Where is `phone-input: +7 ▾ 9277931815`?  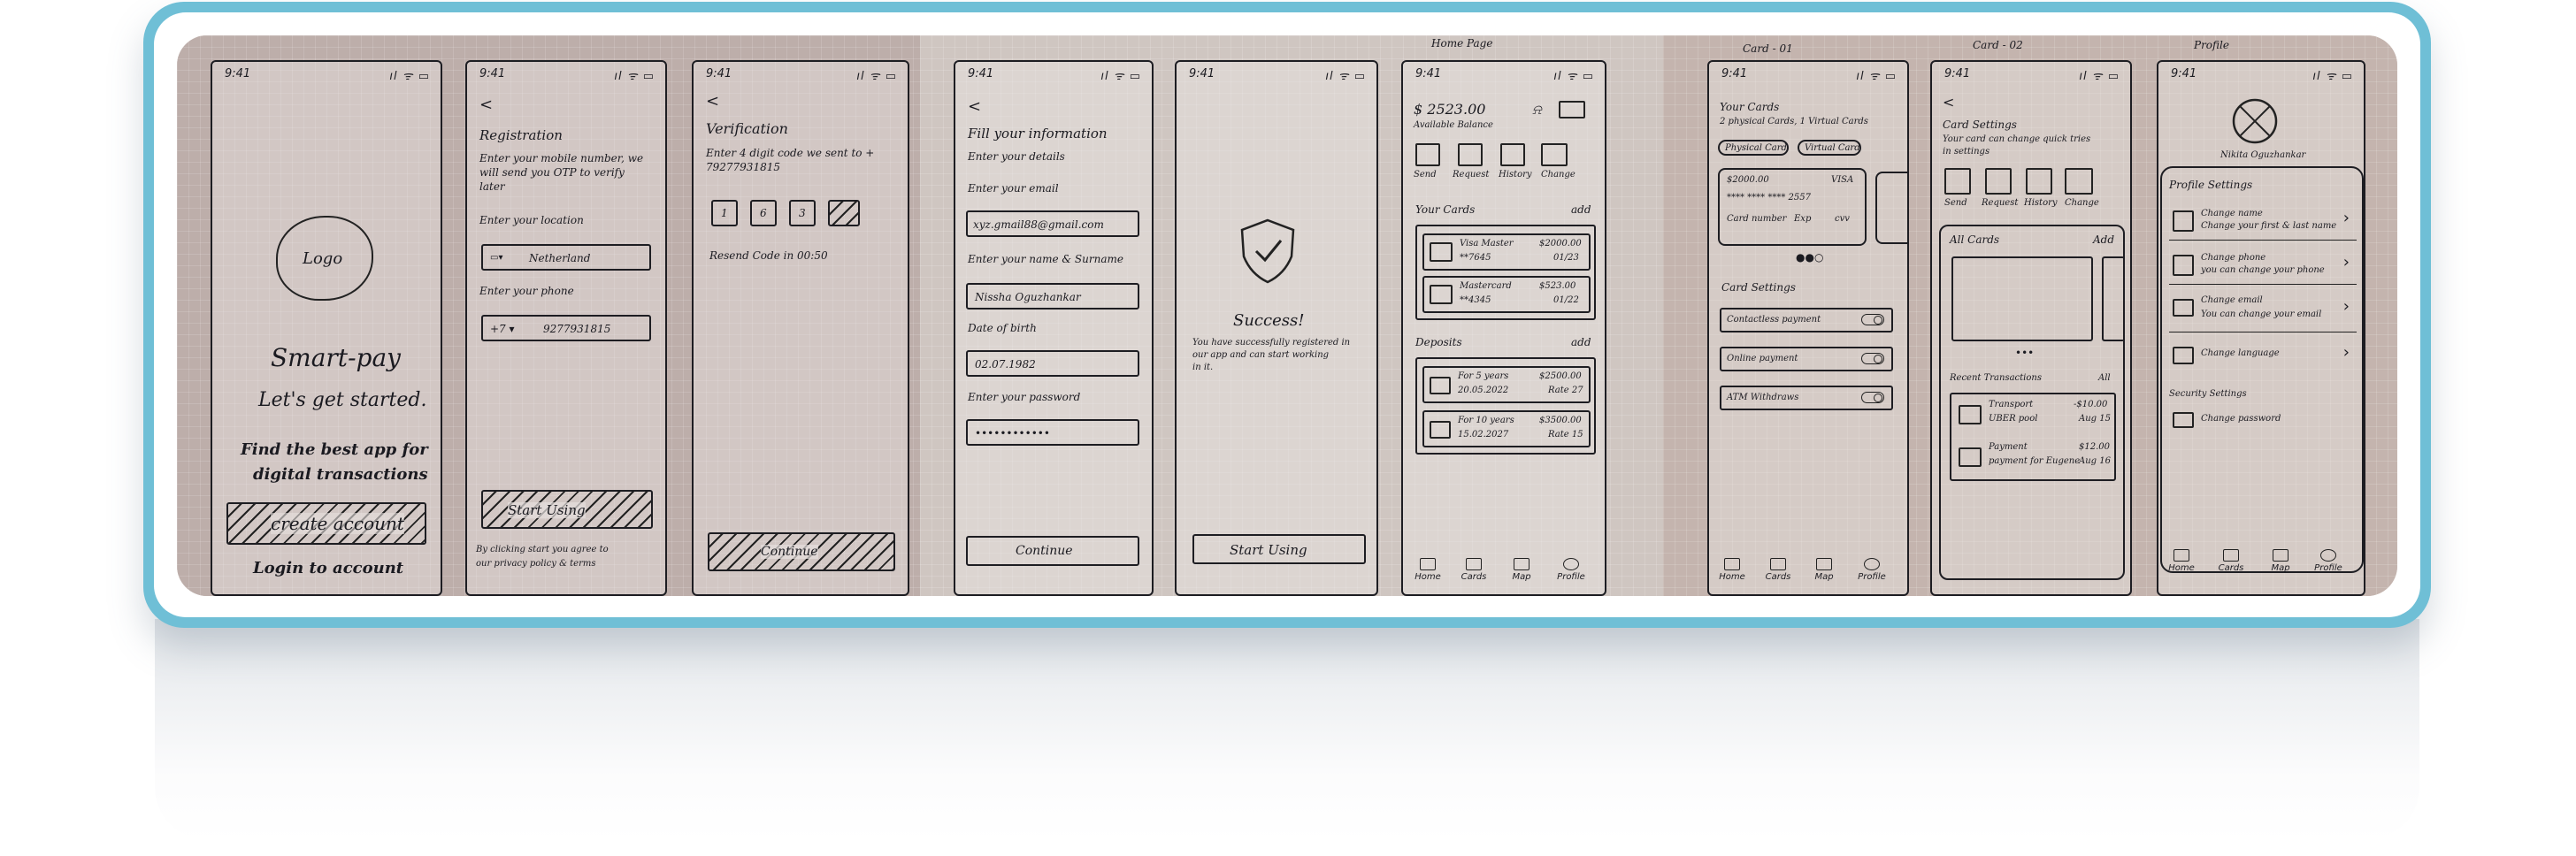 phone-input: +7 ▾ 9277931815 is located at coordinates (566, 328).